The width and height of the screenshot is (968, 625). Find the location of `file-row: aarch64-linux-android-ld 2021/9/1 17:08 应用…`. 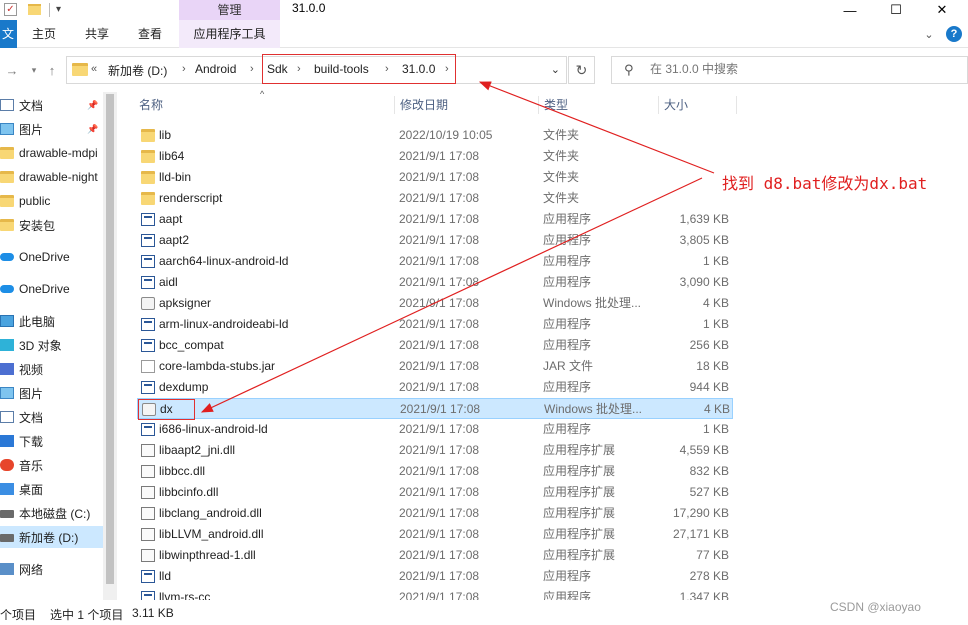

file-row: aarch64-linux-android-ld 2021/9/1 17:08 应用… is located at coordinates (435, 261).